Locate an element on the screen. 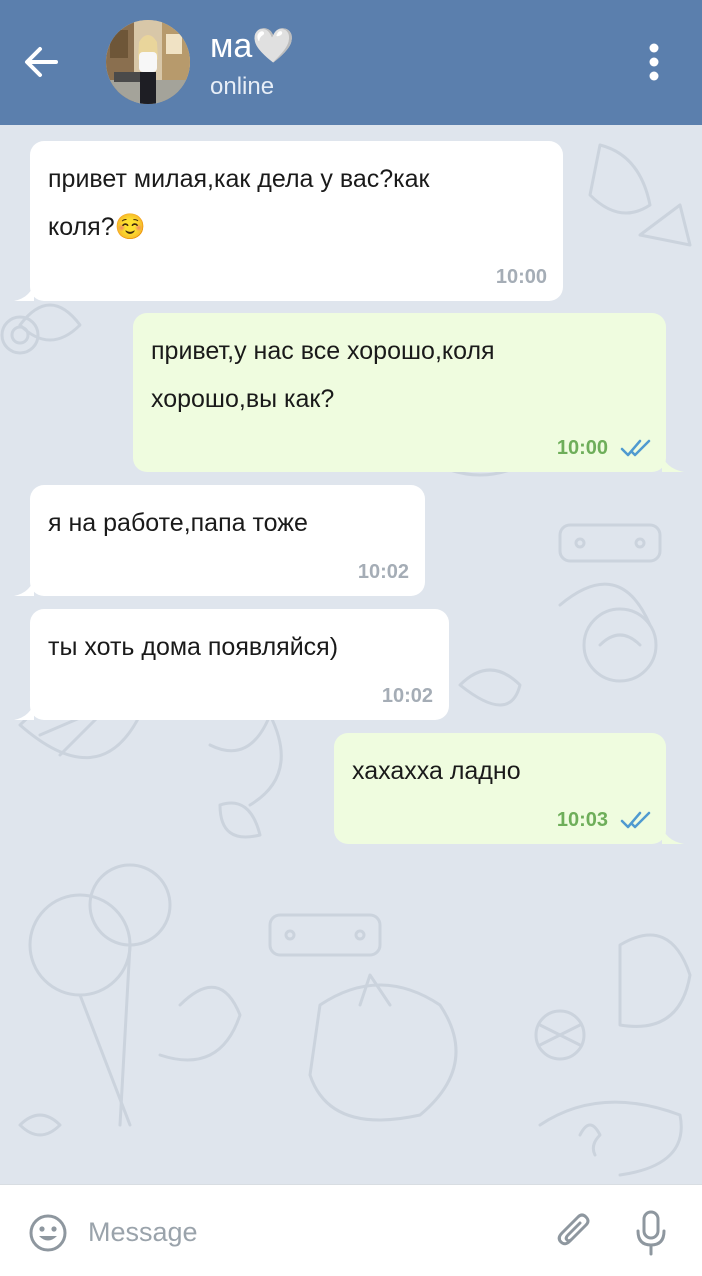 The width and height of the screenshot is (702, 1276). chat-header: ма🤍 online is located at coordinates (351, 62).